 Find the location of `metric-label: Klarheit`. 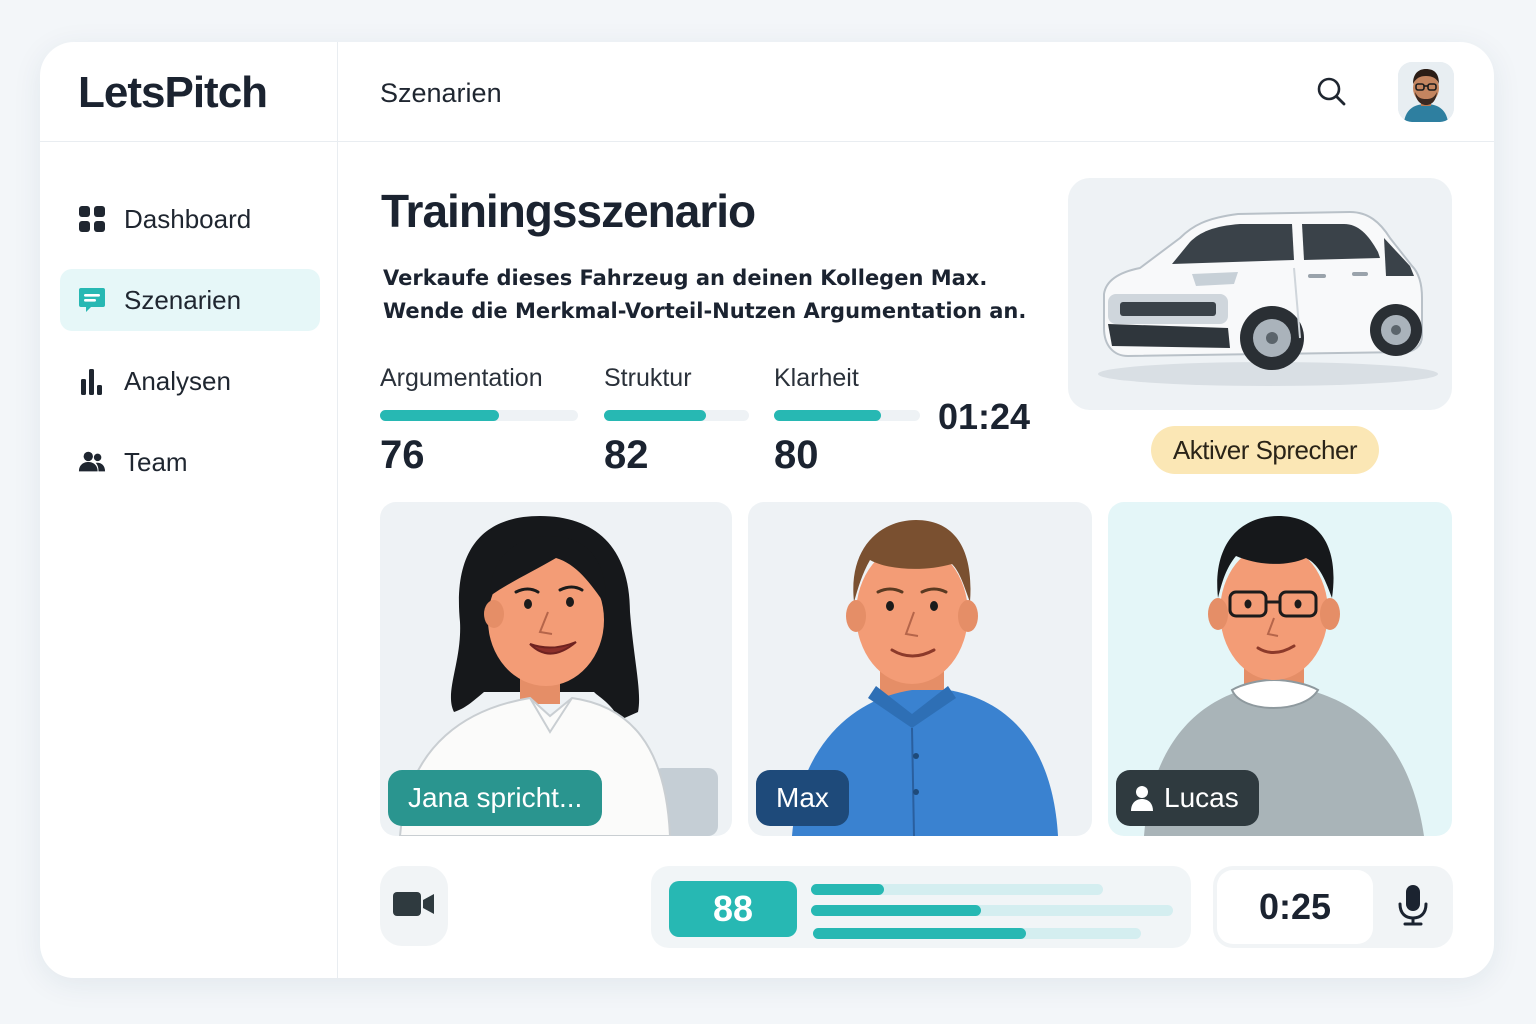

metric-label: Klarheit is located at coordinates (816, 378).